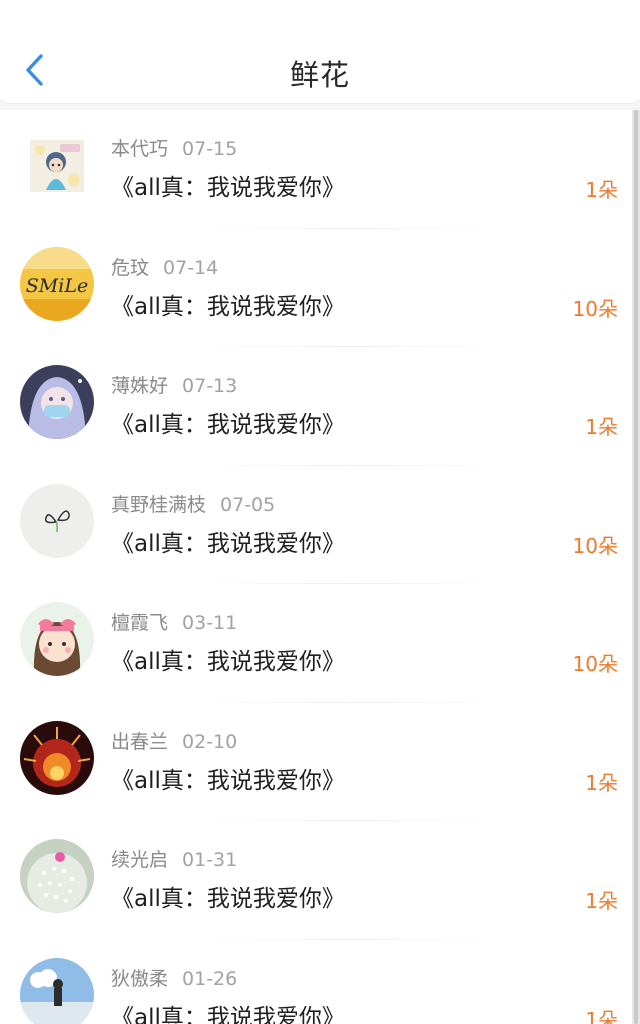 This screenshot has width=640, height=1024. I want to click on item-meta: 出春兰 02-10, so click(174, 740).